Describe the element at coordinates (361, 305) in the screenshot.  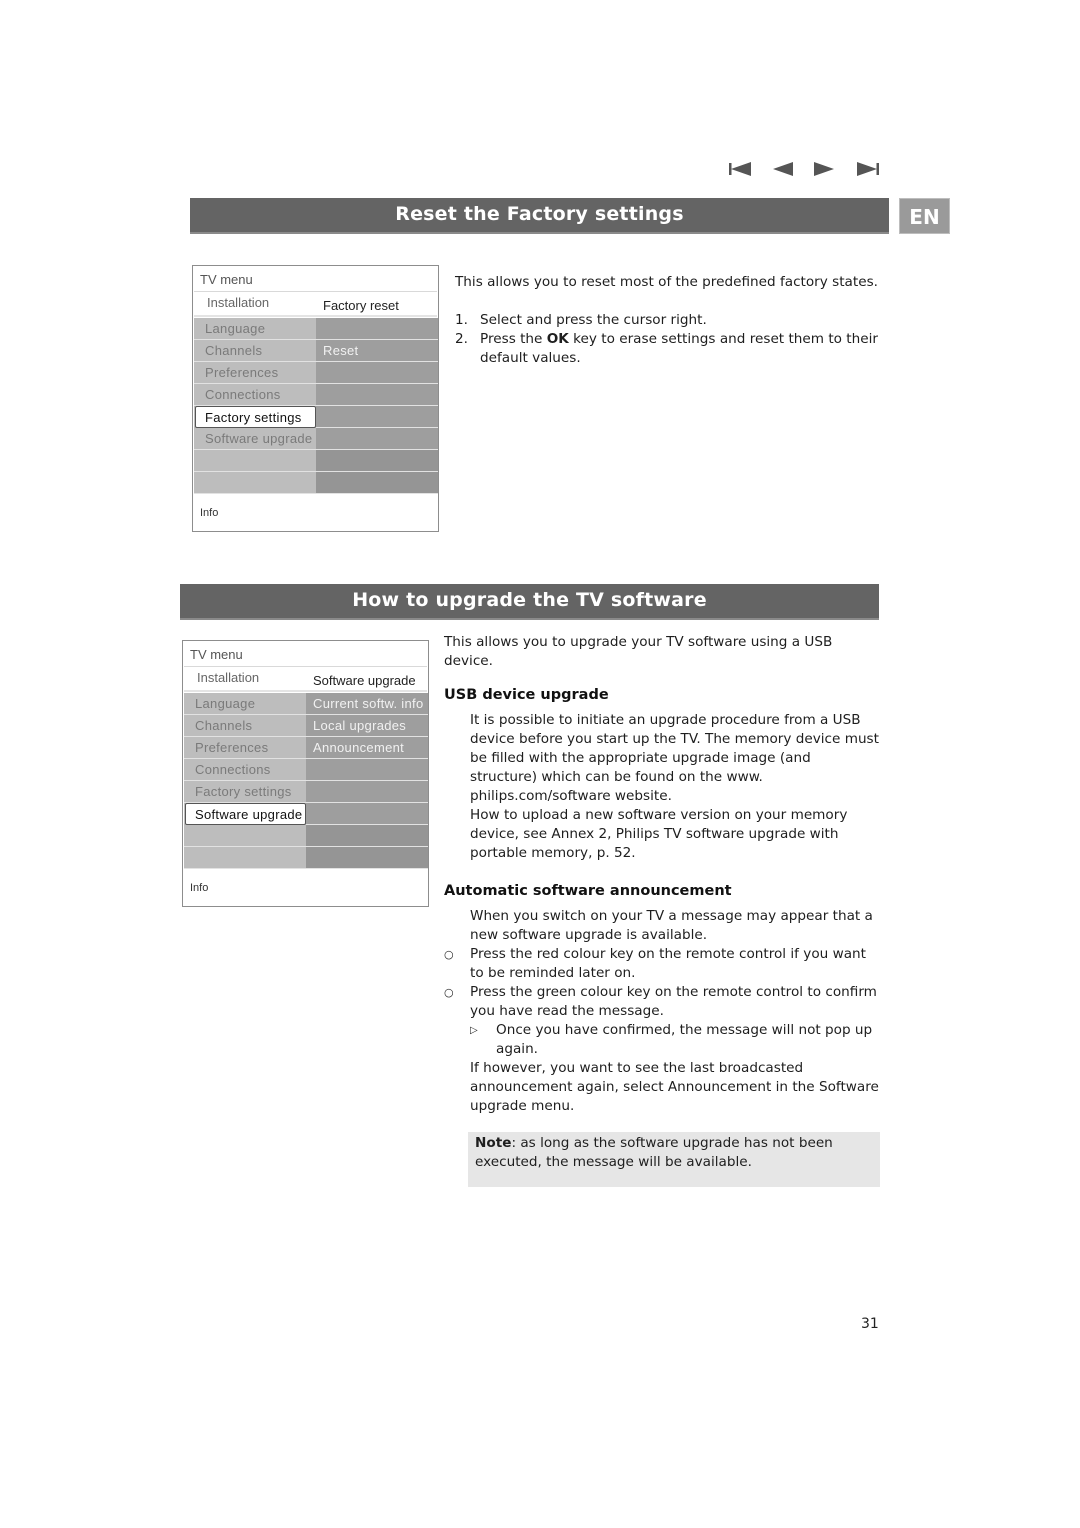
I see `submenu-title: Factory reset` at that location.